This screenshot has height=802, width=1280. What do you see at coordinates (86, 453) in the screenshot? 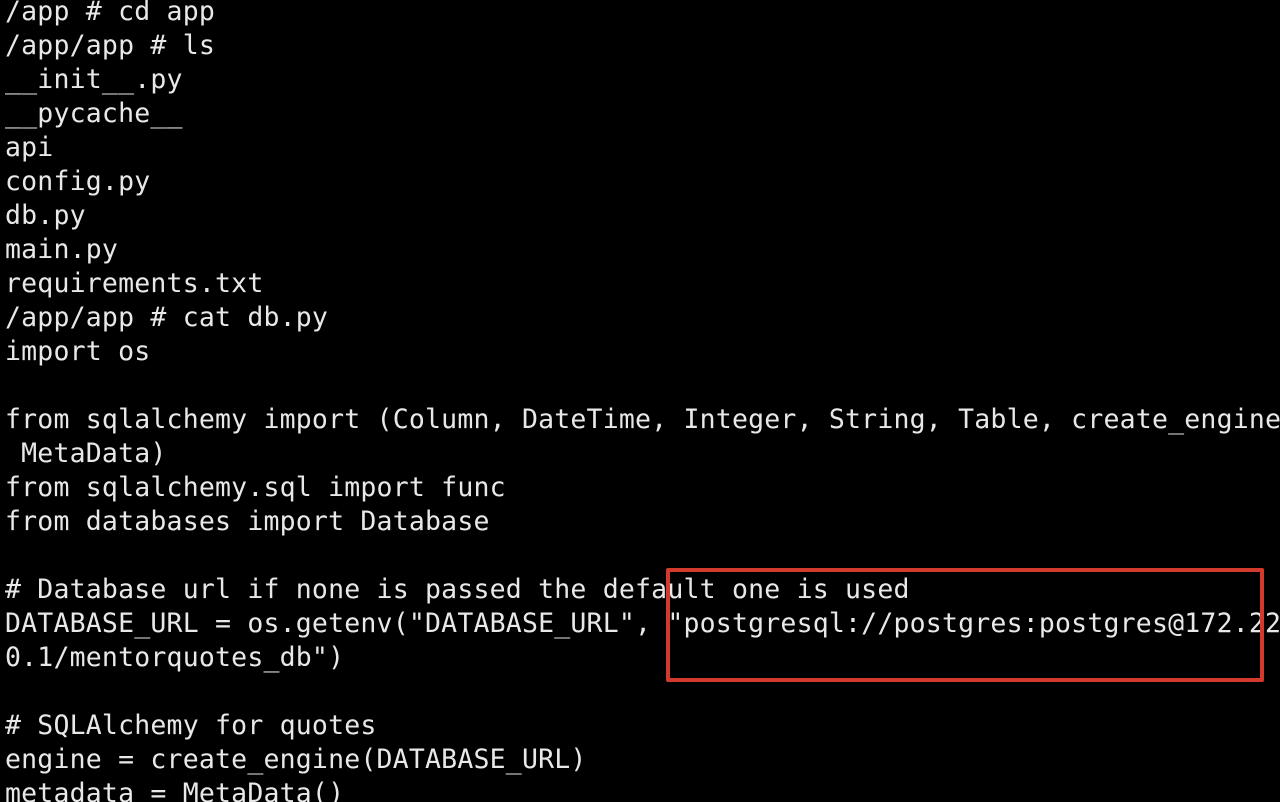
I see `terminal-line: MetaData)` at bounding box center [86, 453].